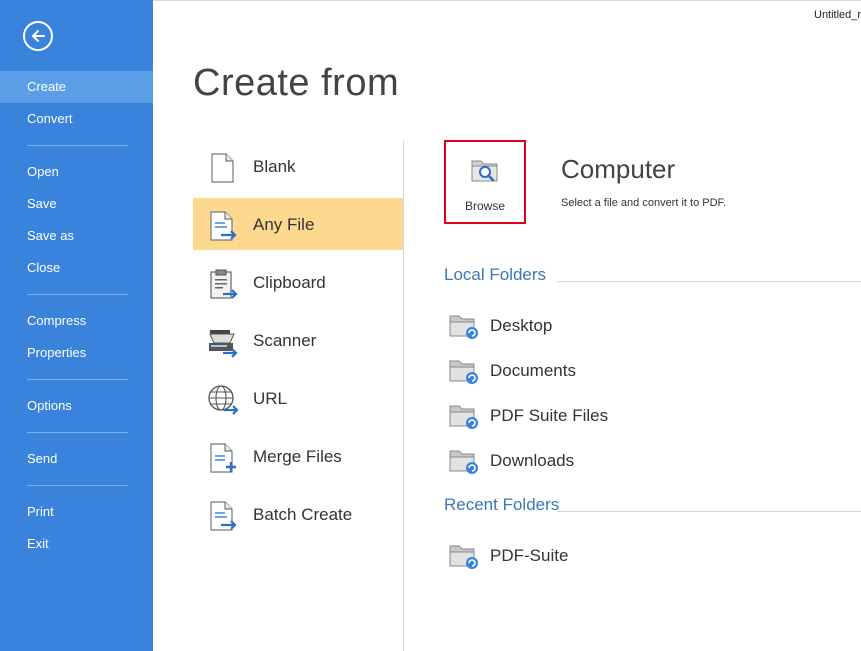  I want to click on folder-label: PDF Suite Files, so click(549, 415).